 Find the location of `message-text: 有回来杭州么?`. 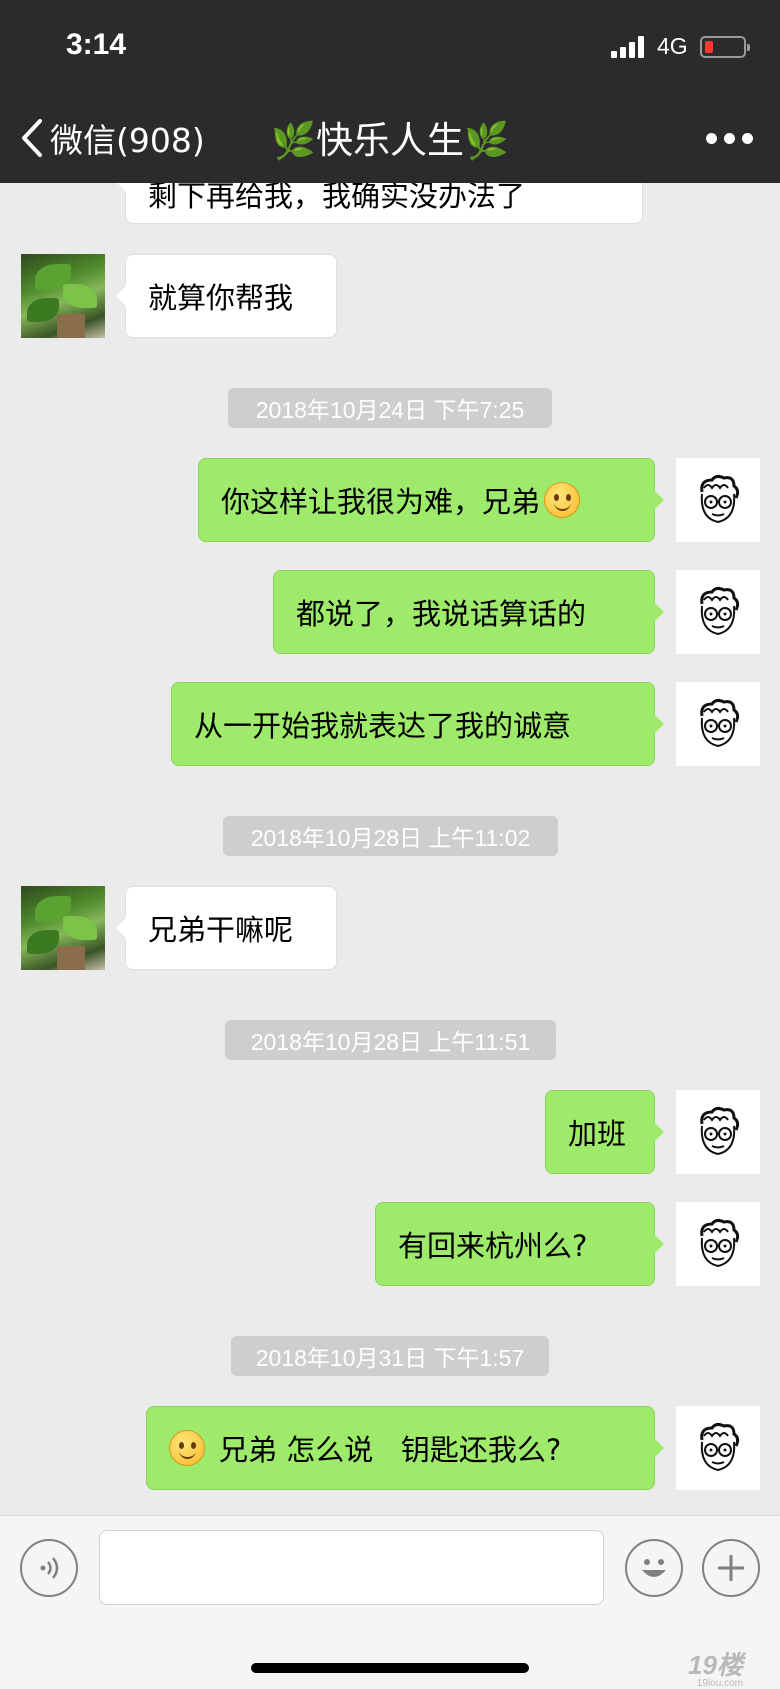

message-text: 有回来杭州么? is located at coordinates (493, 1246).